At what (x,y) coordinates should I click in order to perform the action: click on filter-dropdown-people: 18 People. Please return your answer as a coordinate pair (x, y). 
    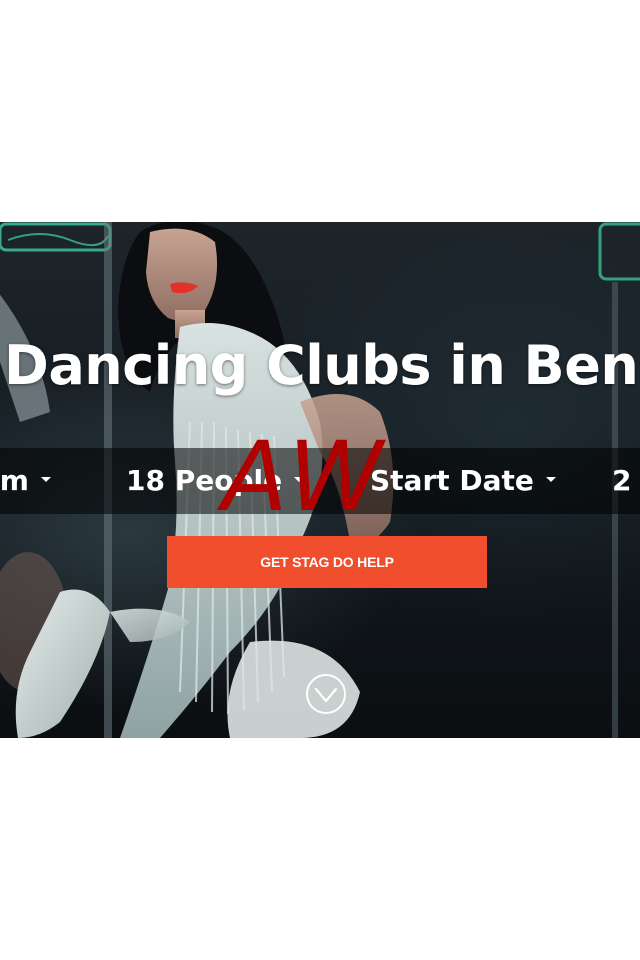
    Looking at the image, I should click on (215, 481).